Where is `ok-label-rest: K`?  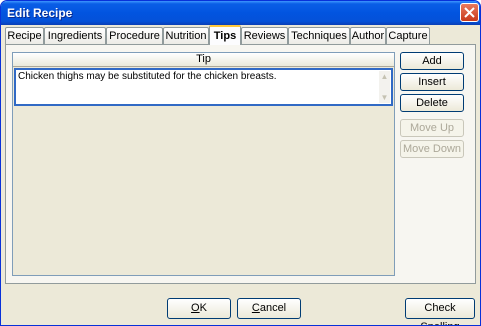
ok-label-rest: K is located at coordinates (203, 308).